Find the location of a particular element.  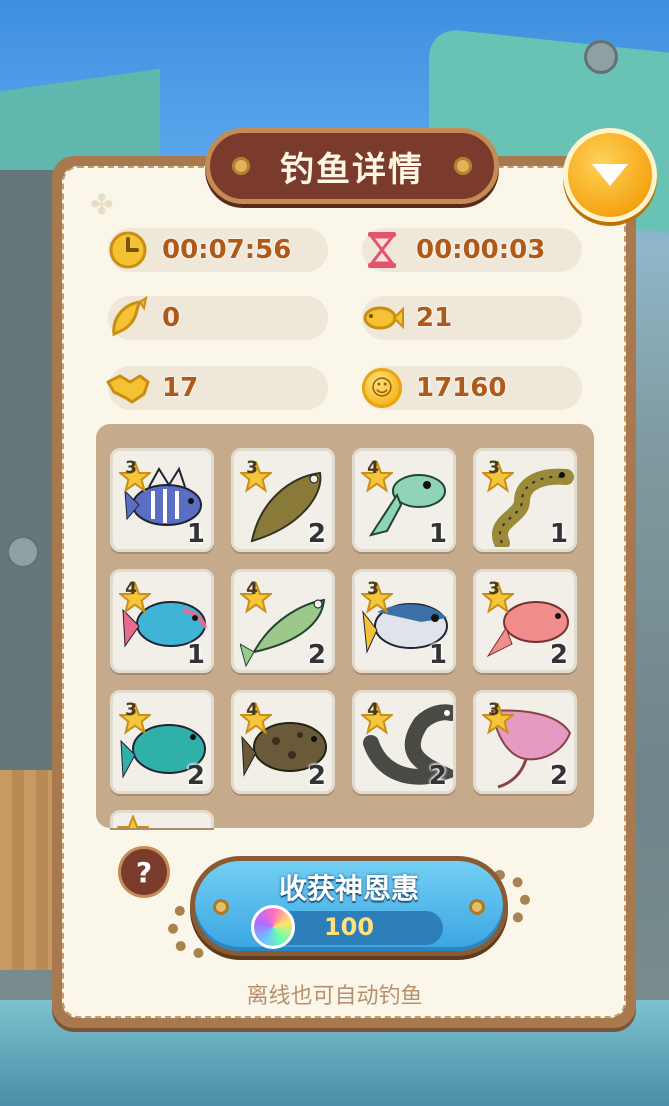

stat-elapsed-time: 00:07:56 is located at coordinates (218, 250).